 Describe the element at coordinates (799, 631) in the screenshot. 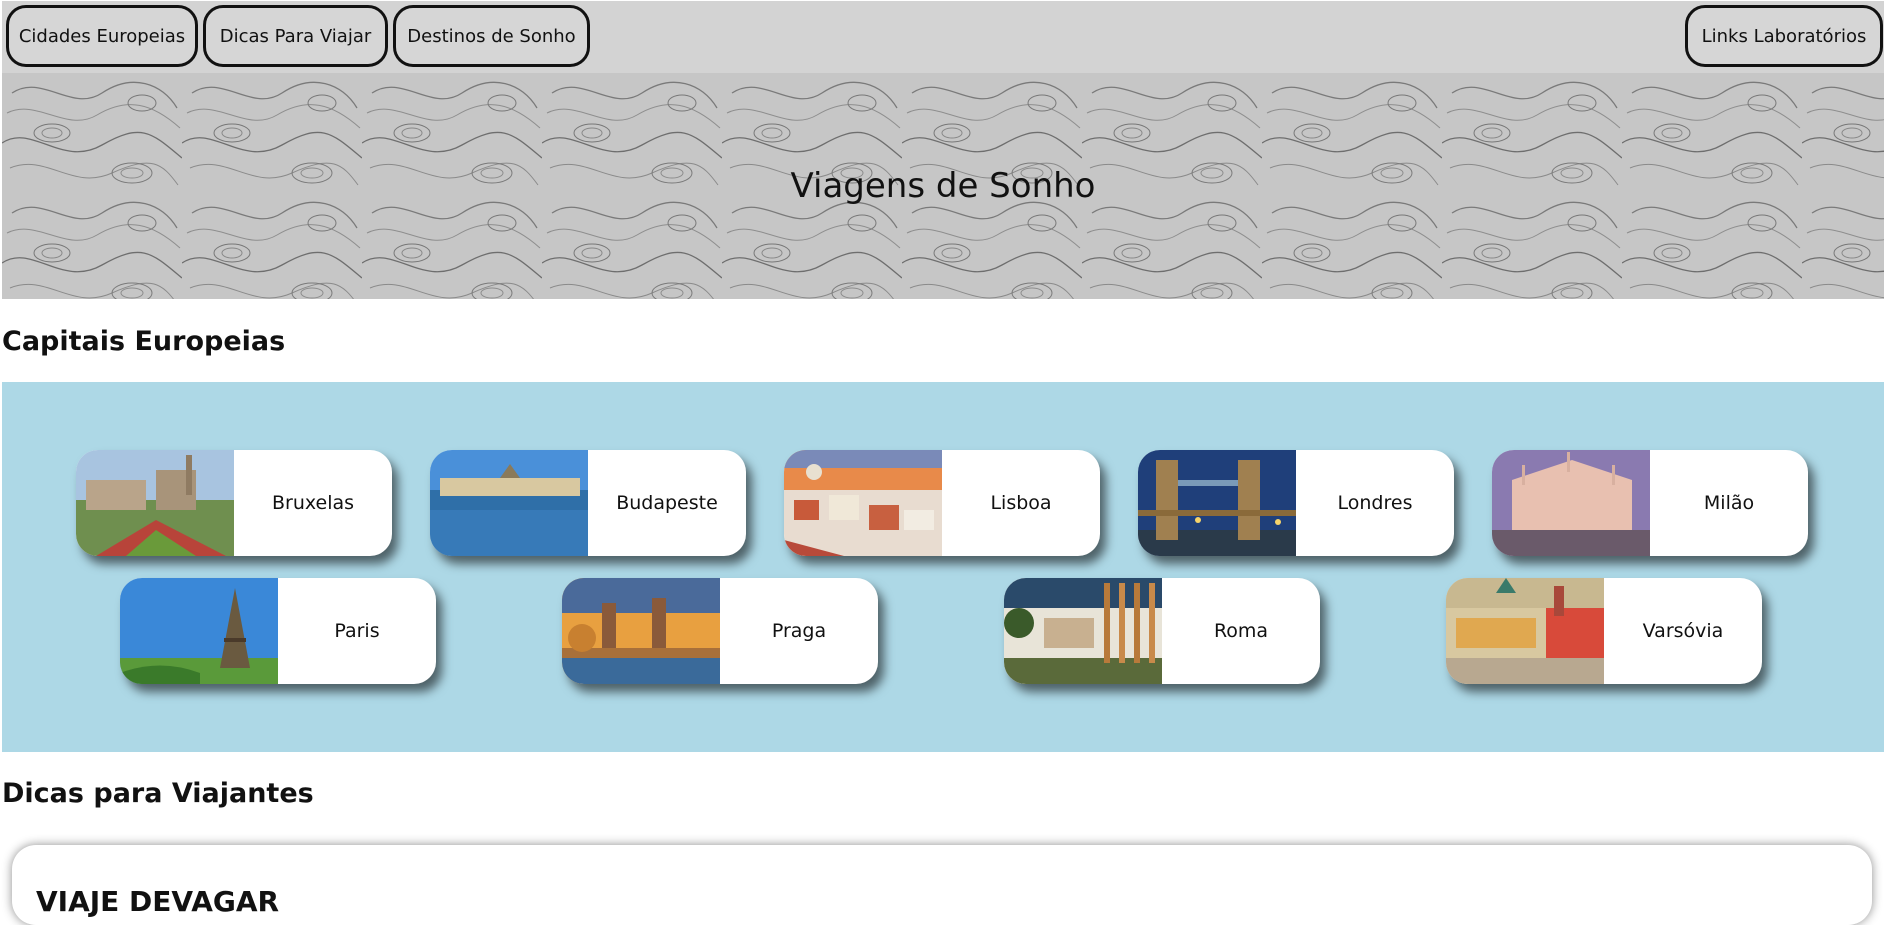

I see `city-name: Praga` at that location.